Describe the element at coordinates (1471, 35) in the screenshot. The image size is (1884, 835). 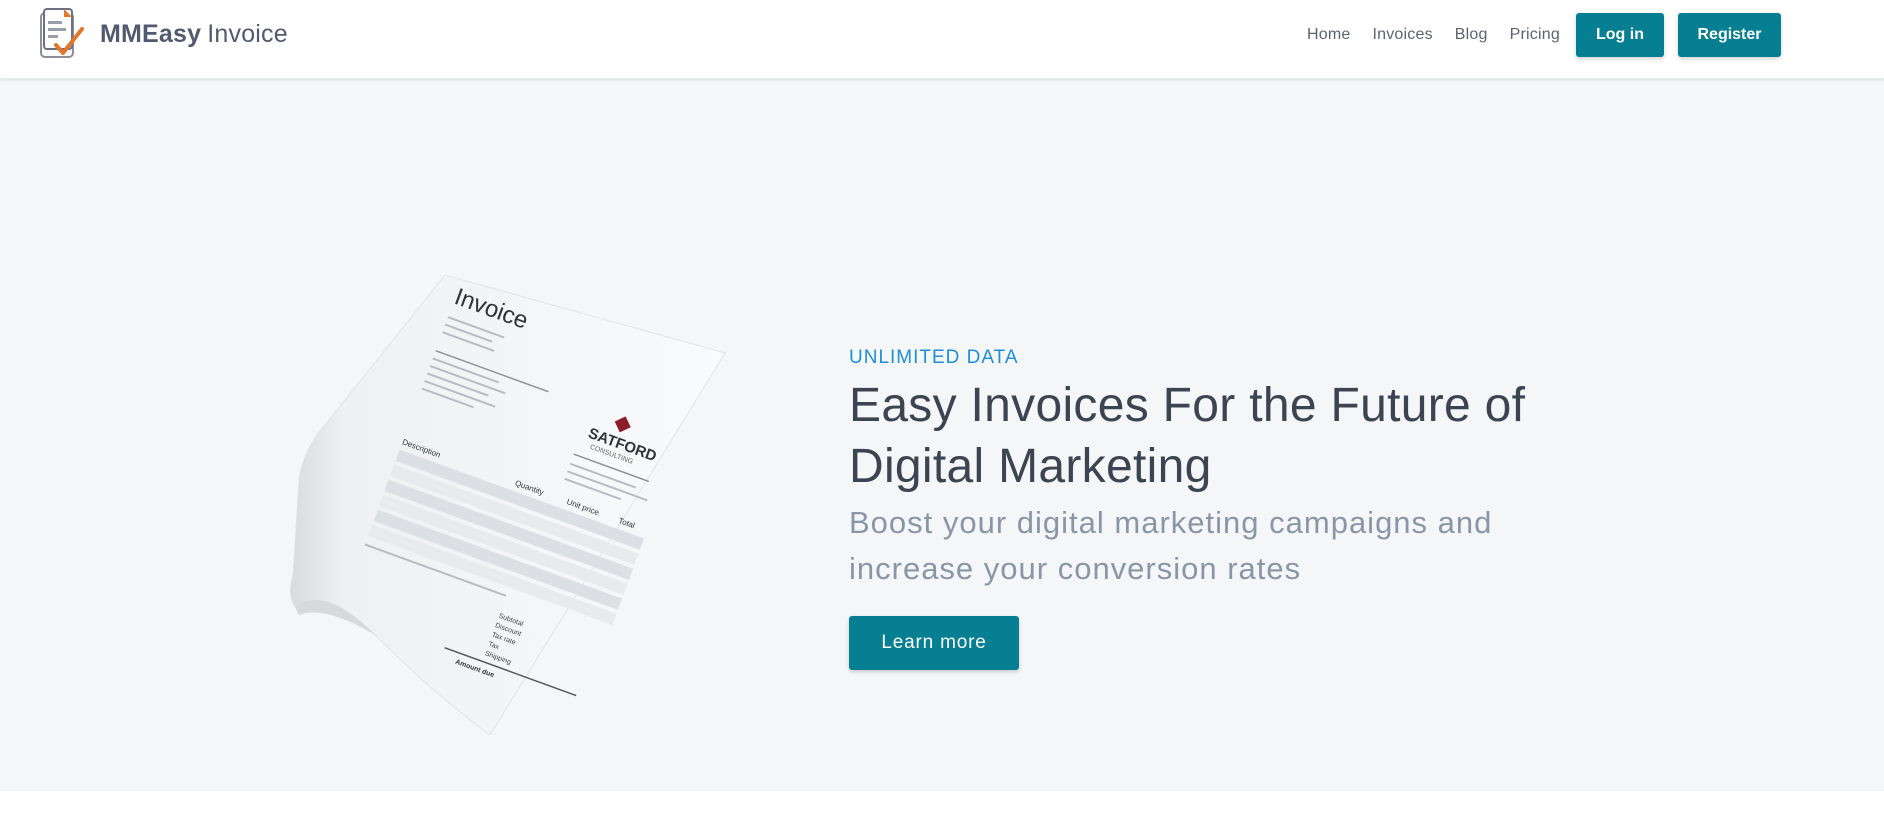
I see `nav-link-blog: Blog` at that location.